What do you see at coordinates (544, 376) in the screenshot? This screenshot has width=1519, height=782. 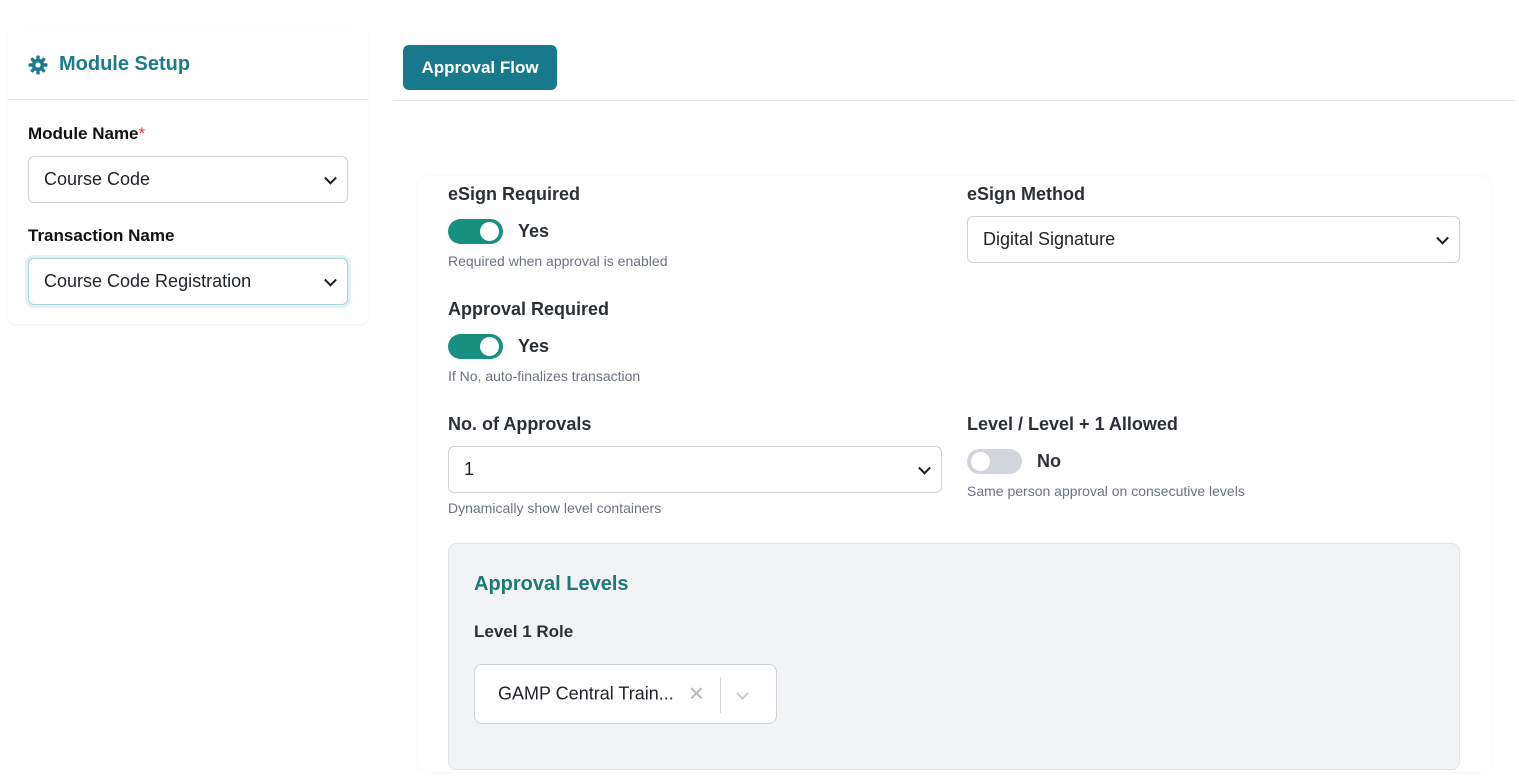 I see `approval-required-help: If No, auto-finalizes transaction` at bounding box center [544, 376].